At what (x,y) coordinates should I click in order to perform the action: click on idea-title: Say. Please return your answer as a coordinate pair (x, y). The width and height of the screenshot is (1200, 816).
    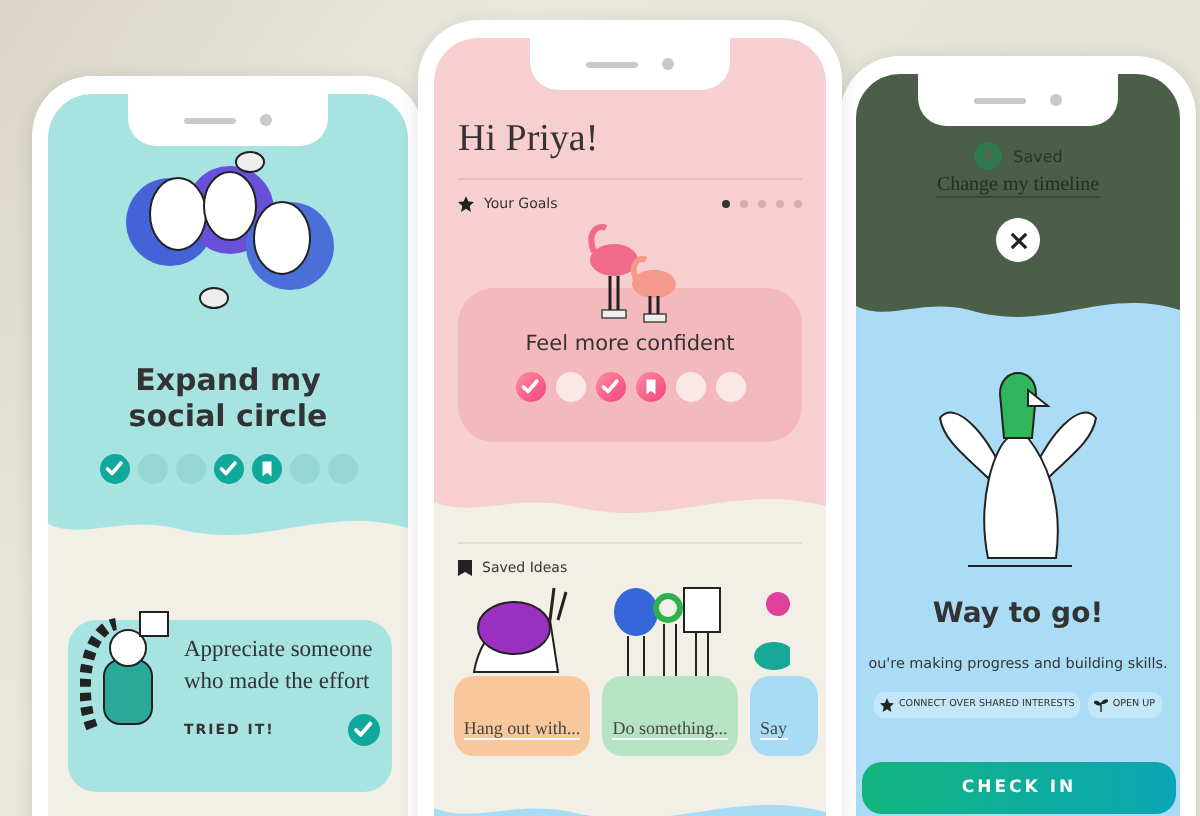
    Looking at the image, I should click on (773, 729).